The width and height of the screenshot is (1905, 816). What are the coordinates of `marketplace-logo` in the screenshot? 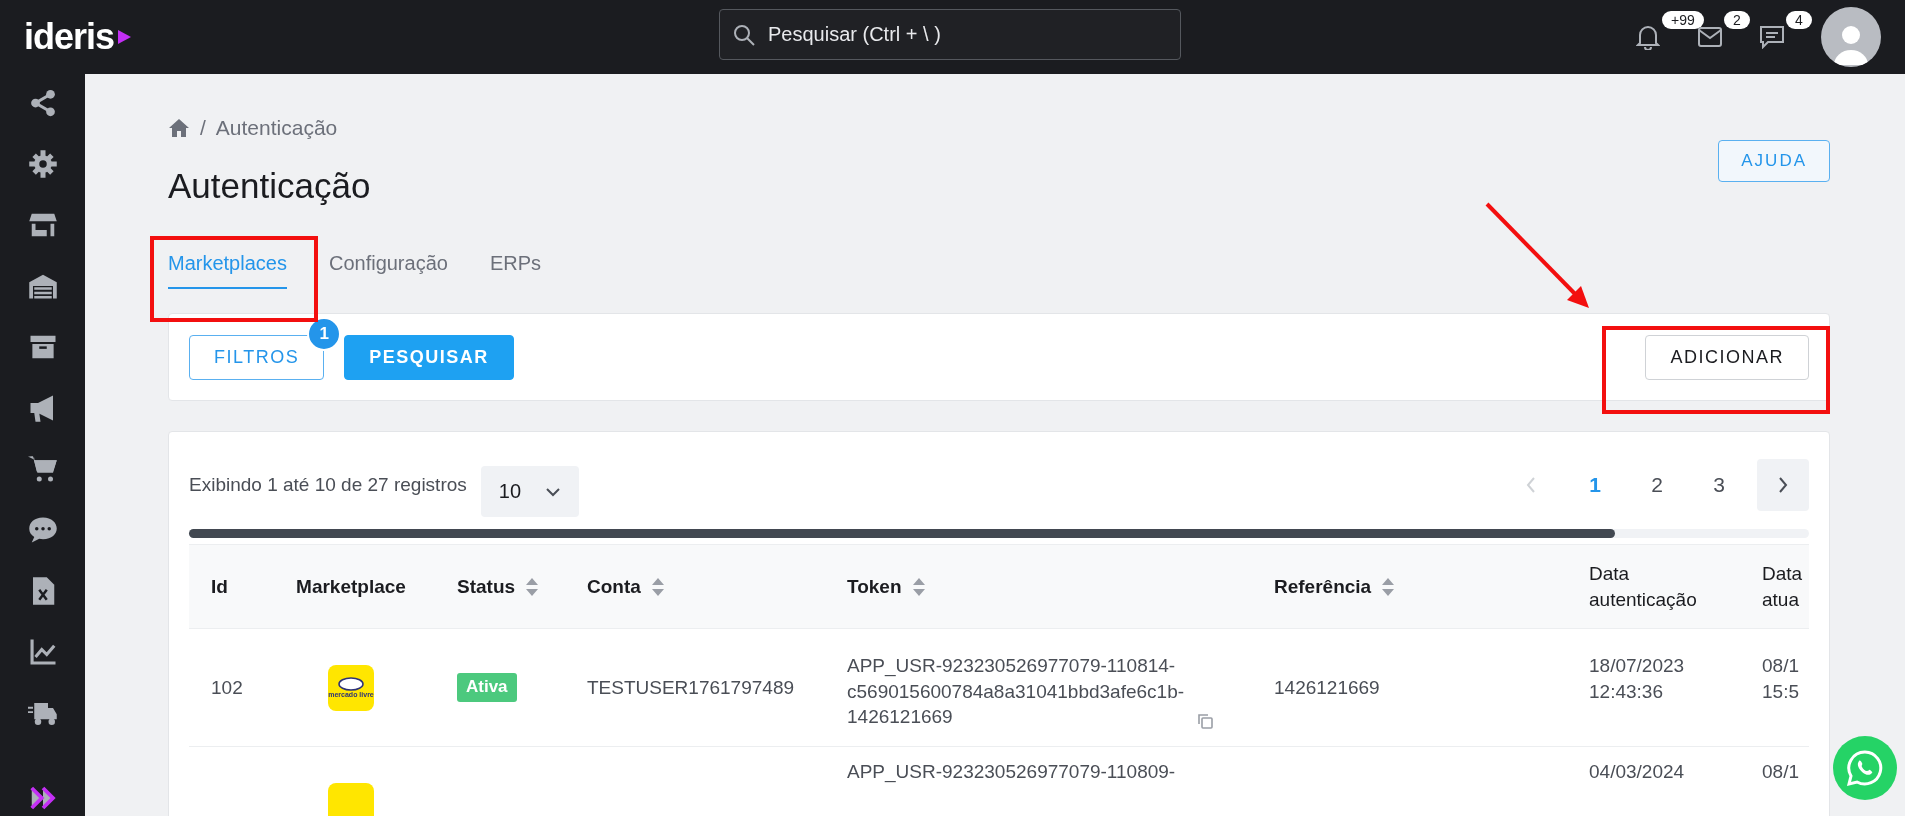 It's located at (351, 799).